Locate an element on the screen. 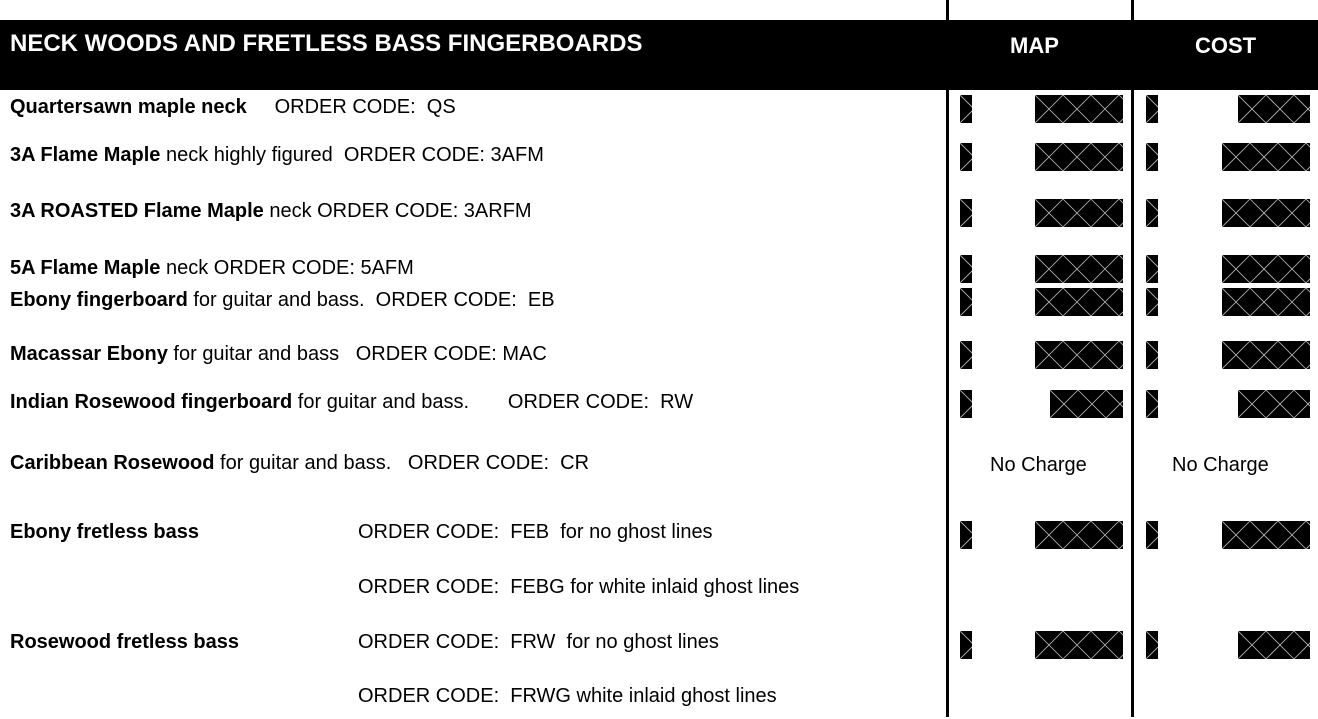 This screenshot has width=1318, height=719. product-name: 3A Flame Maple is located at coordinates (85, 155).